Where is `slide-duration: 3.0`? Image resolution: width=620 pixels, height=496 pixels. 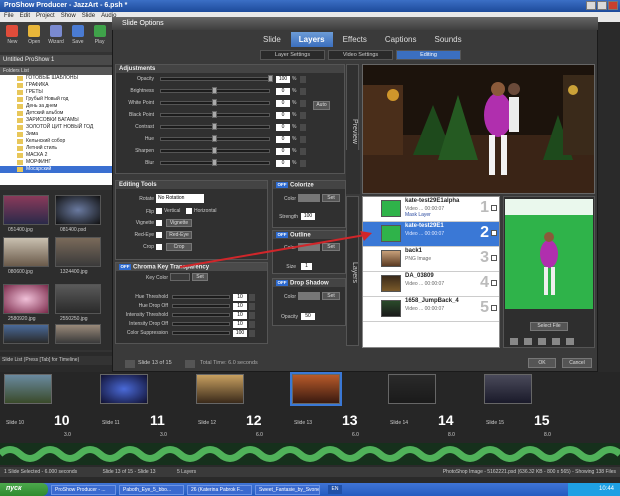
slide-duration: 3.0 is located at coordinates (67, 435).